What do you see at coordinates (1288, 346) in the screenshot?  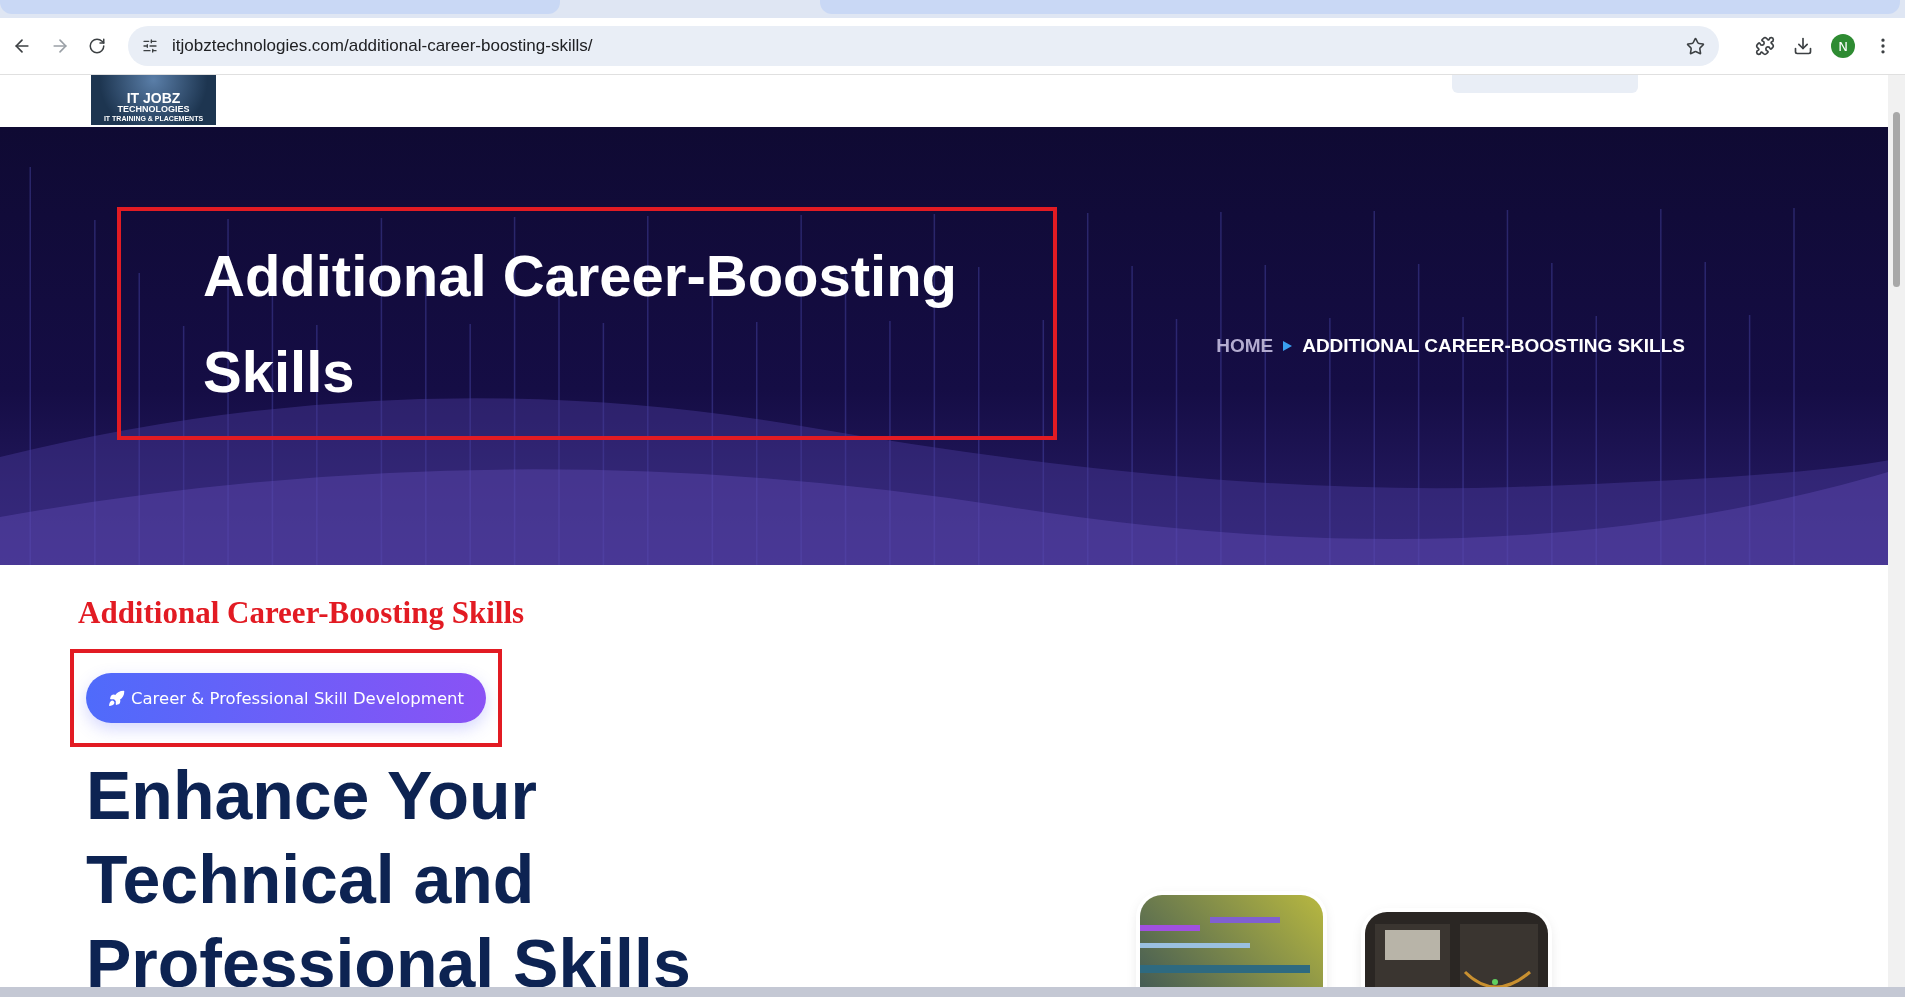 I see `chevron-icon` at bounding box center [1288, 346].